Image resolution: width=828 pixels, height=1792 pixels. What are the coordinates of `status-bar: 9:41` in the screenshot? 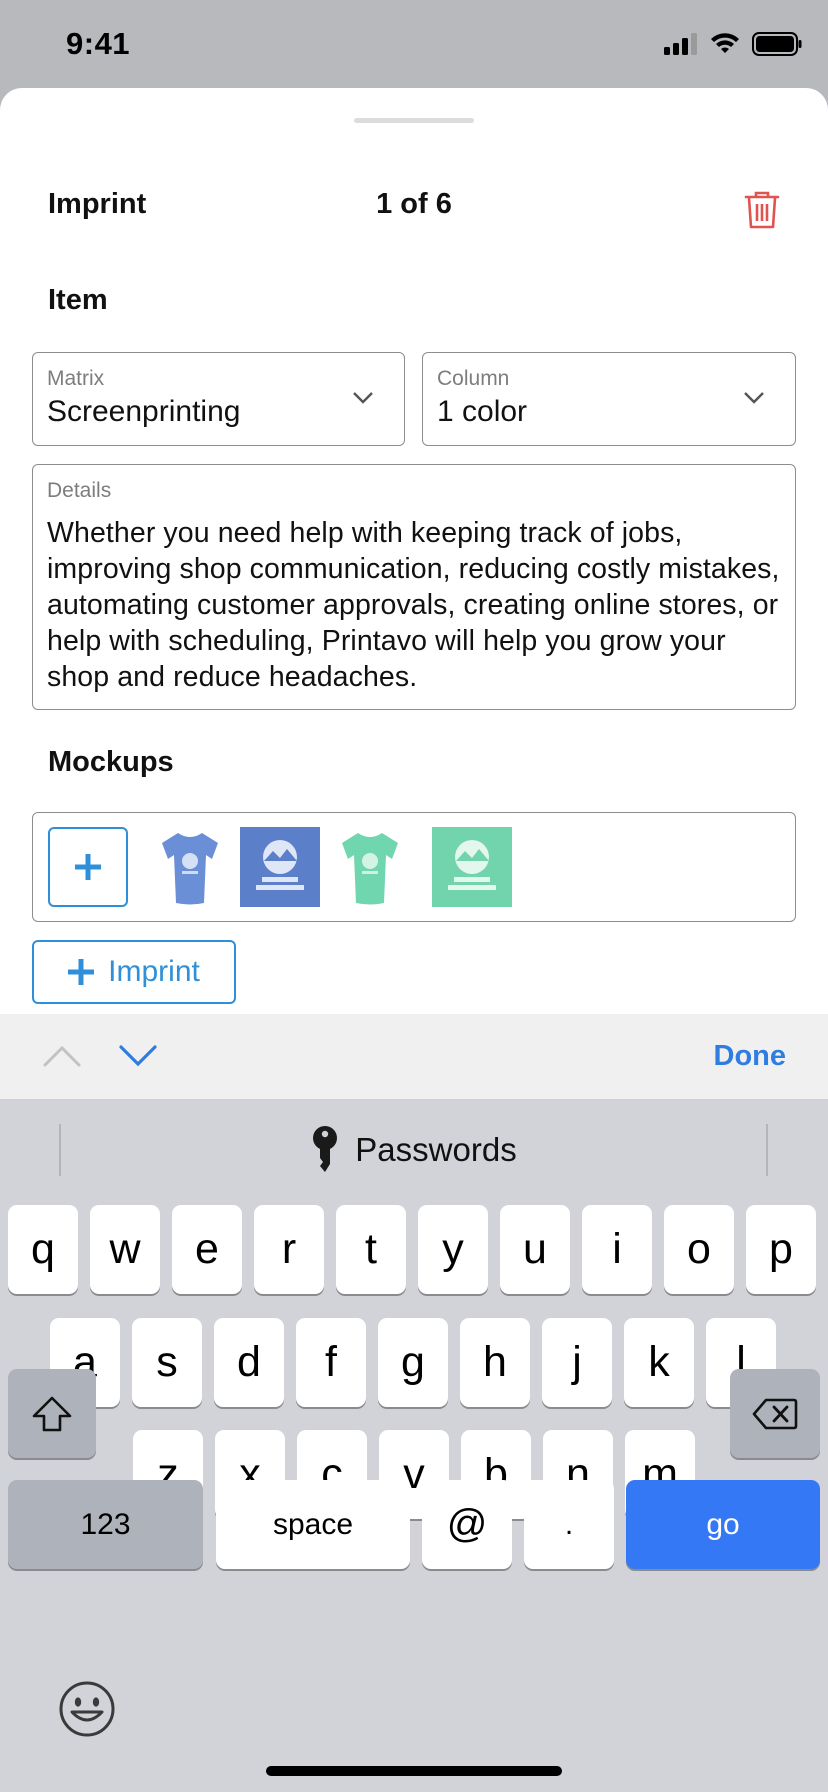 It's located at (414, 44).